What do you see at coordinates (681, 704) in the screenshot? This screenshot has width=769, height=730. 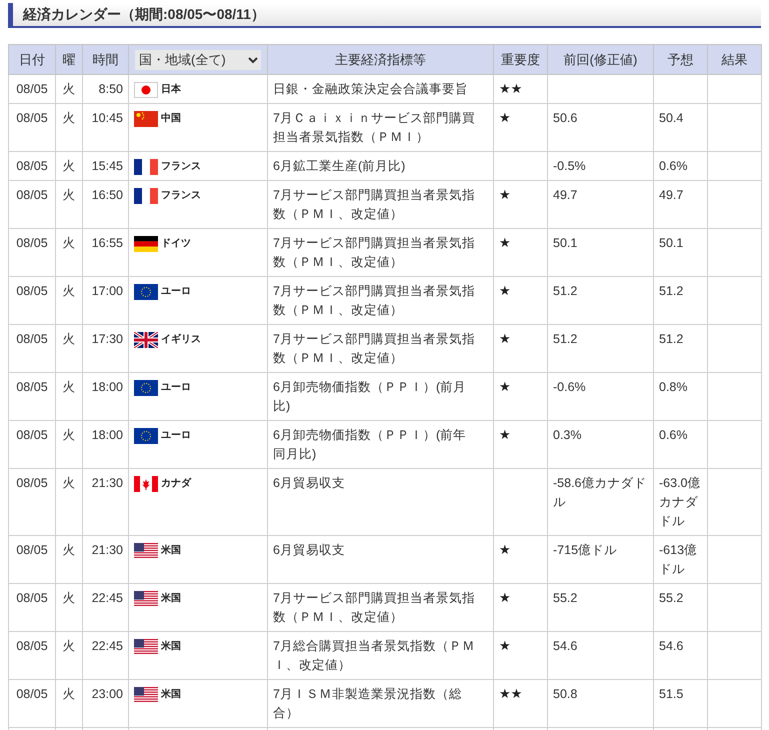 I see `forecast-cell: 51.5` at bounding box center [681, 704].